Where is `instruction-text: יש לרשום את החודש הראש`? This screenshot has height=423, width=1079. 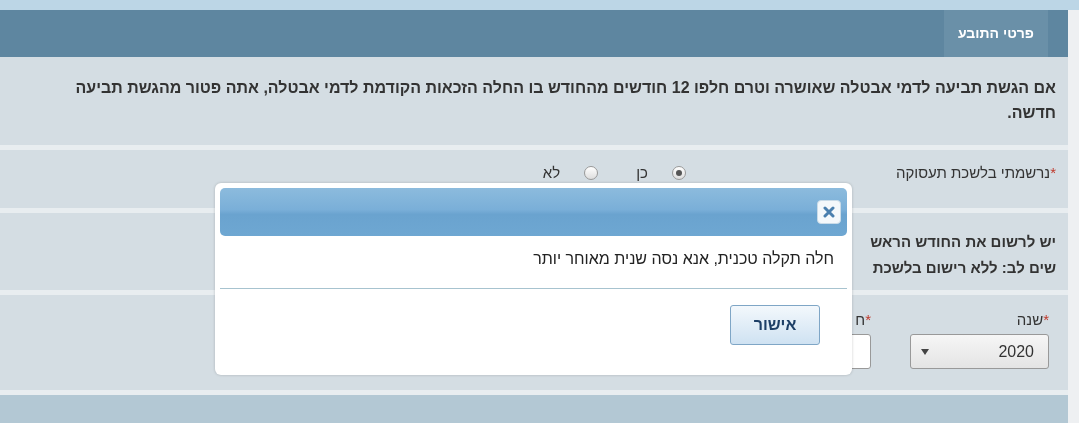 instruction-text: יש לרשום את החודש הראש is located at coordinates (963, 242).